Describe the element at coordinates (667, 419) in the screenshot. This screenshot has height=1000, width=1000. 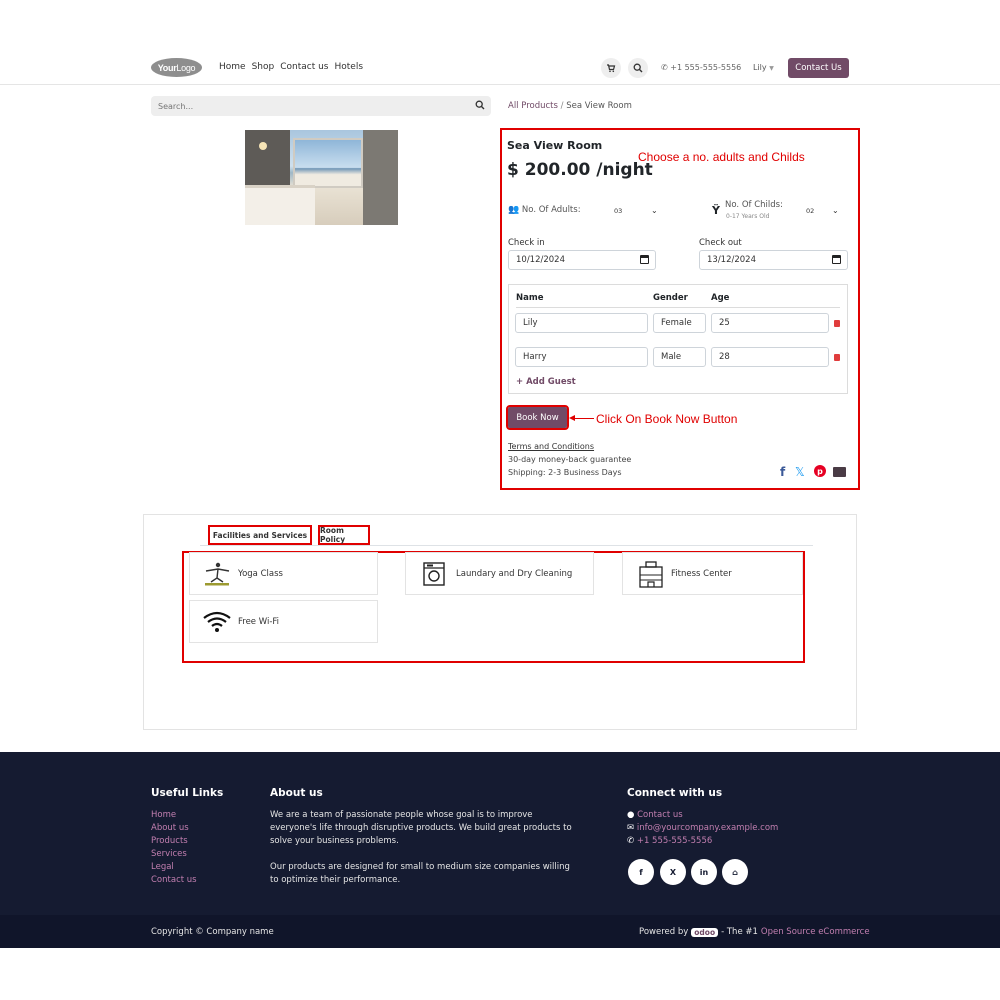
I see `annotation-click: Click On Book Now Button` at that location.